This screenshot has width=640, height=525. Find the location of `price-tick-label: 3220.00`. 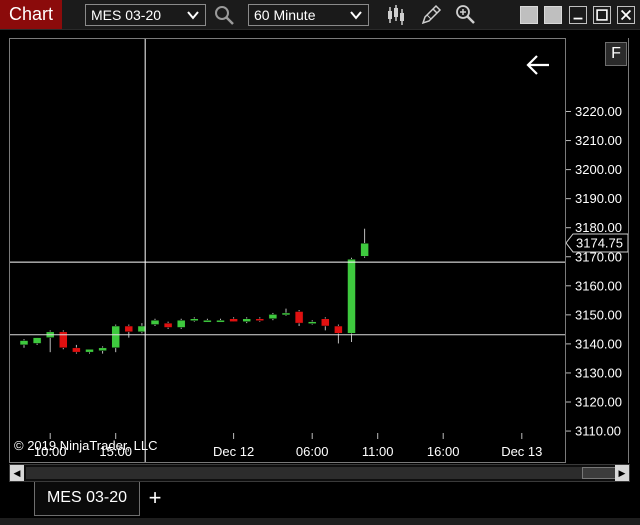

price-tick-label: 3220.00 is located at coordinates (598, 111).